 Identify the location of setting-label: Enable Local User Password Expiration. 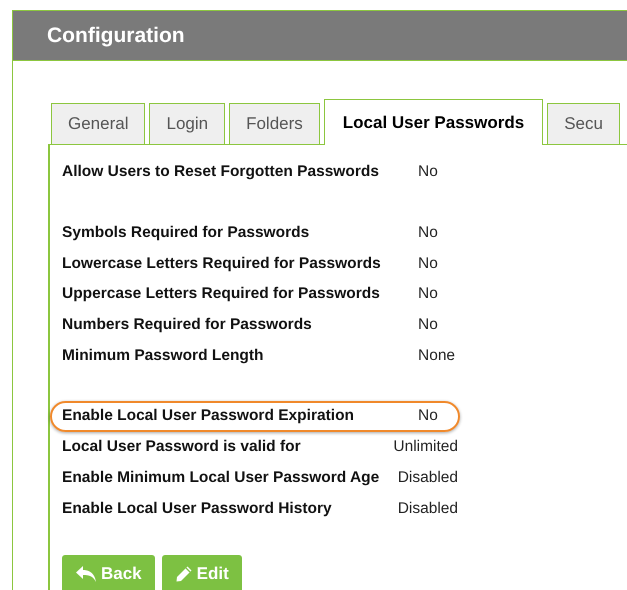
(209, 416).